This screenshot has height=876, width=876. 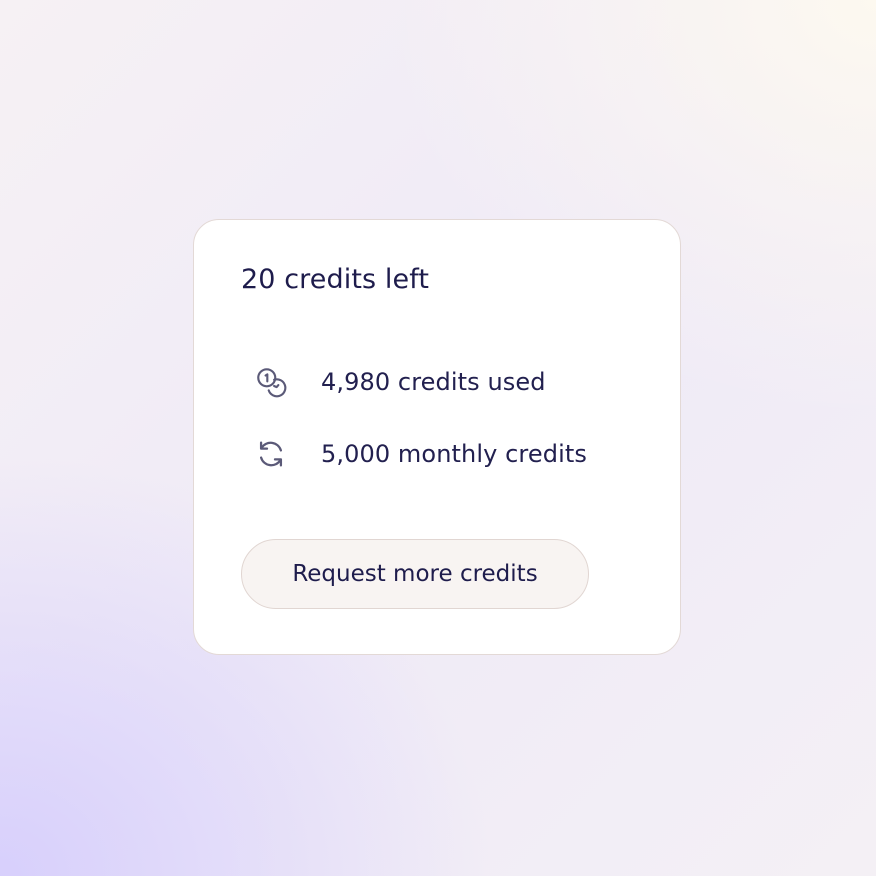 I want to click on monthly-credits-row: 5,000 monthly credits, so click(x=420, y=454).